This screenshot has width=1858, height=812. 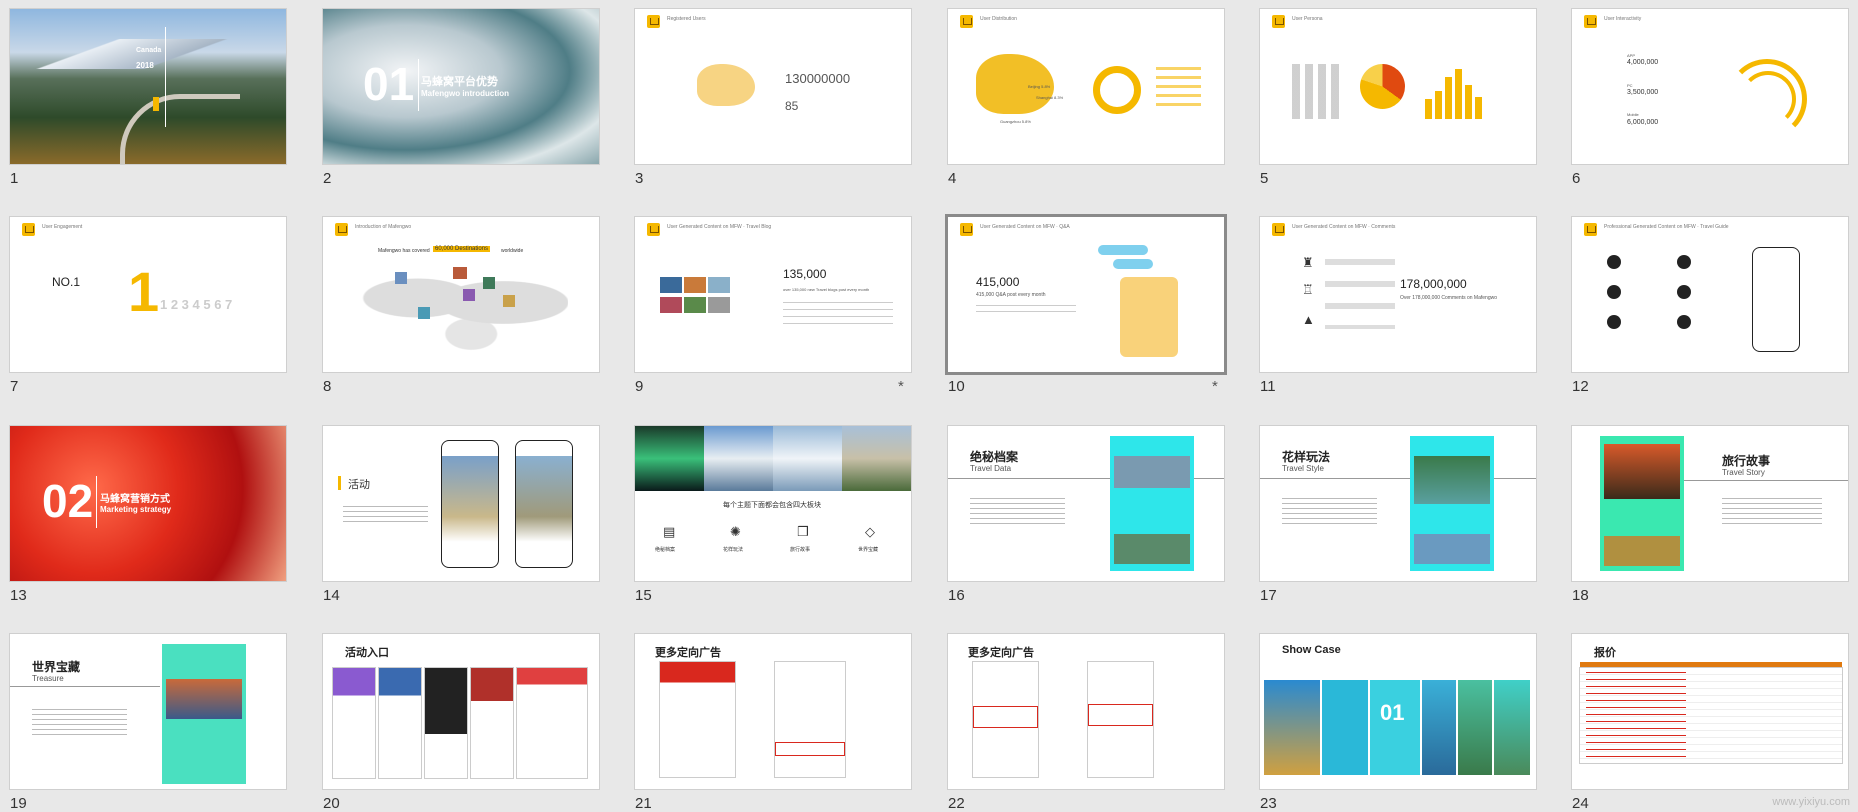 I want to click on slide-header: Introduction of Mafengwo, so click(x=383, y=227).